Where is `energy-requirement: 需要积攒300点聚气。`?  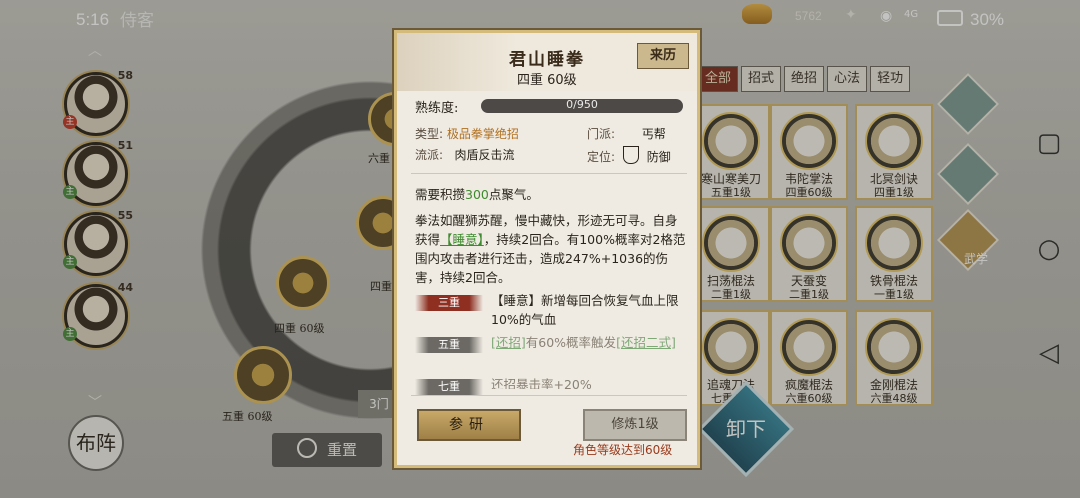
energy-requirement: 需要积攒300点聚气。 is located at coordinates (551, 194).